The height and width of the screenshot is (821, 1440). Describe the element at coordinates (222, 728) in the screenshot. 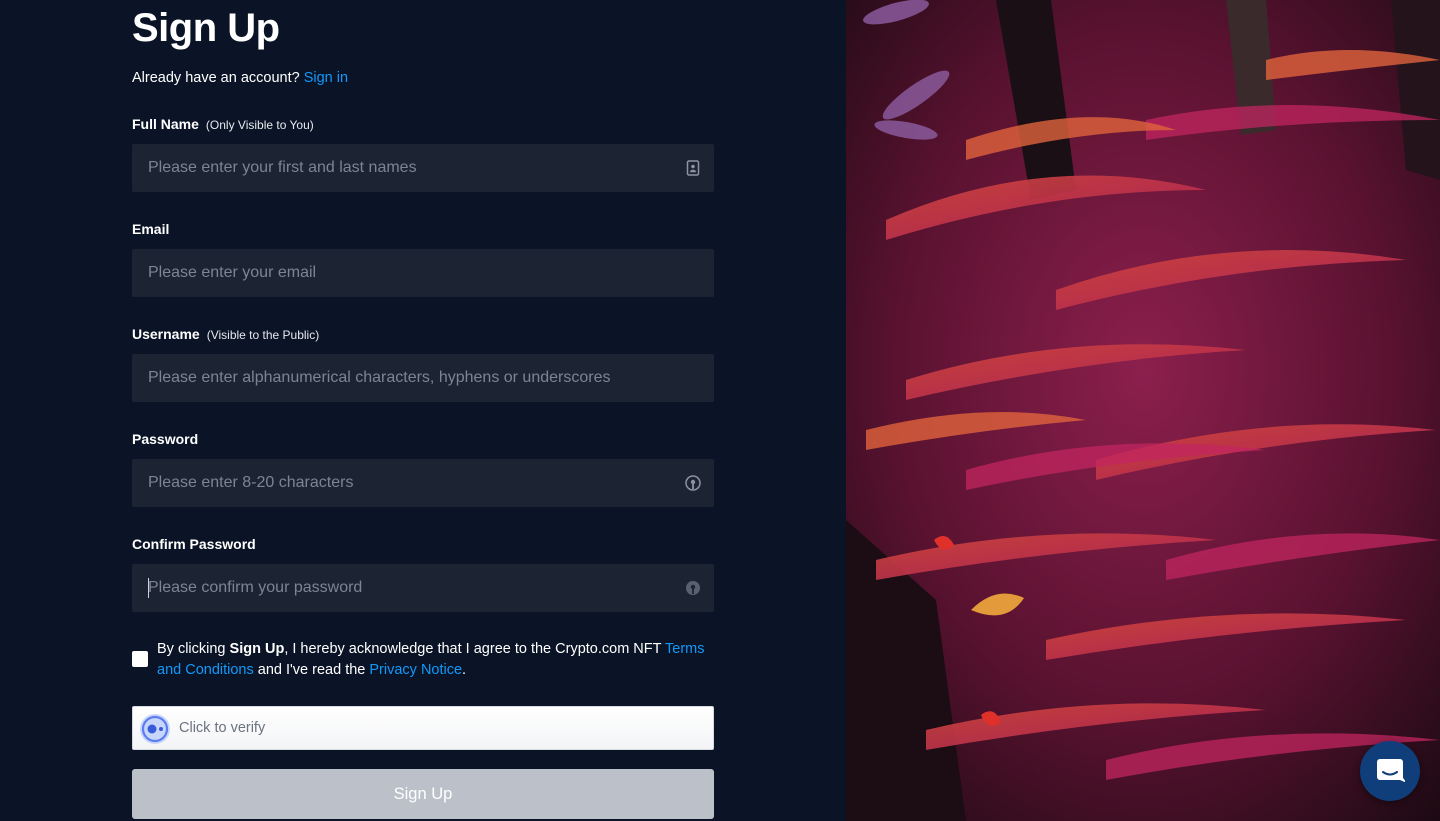

I see `captcha-label: Click to verify` at that location.